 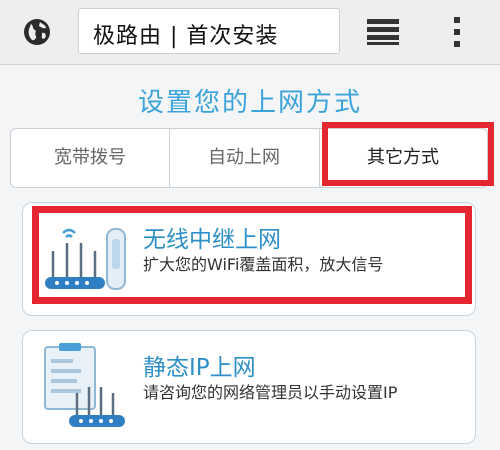 I want to click on address-bar-text: 极路由 | 首次安装, so click(x=186, y=36).